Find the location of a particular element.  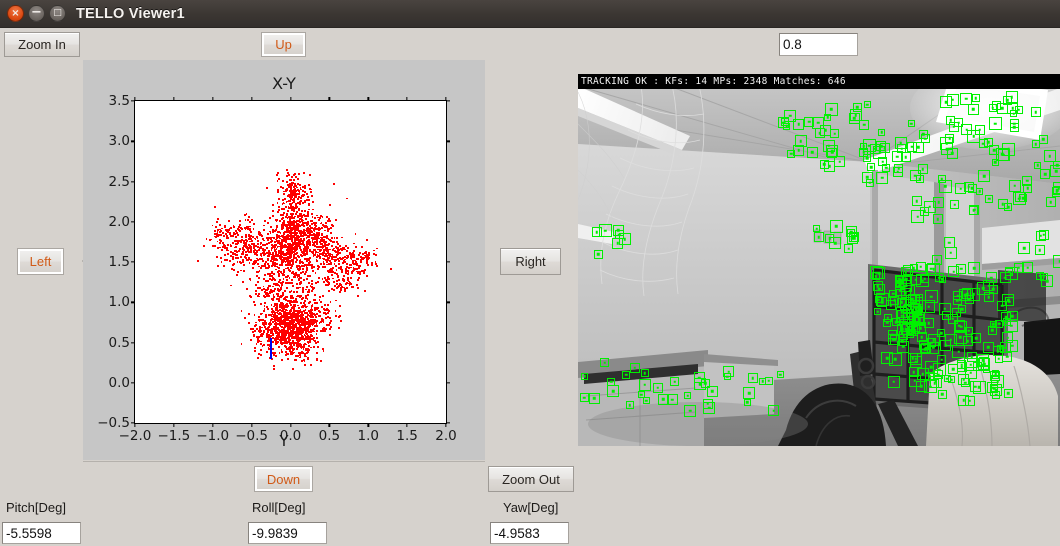

zoom-out-button: Zoom Out is located at coordinates (531, 479).